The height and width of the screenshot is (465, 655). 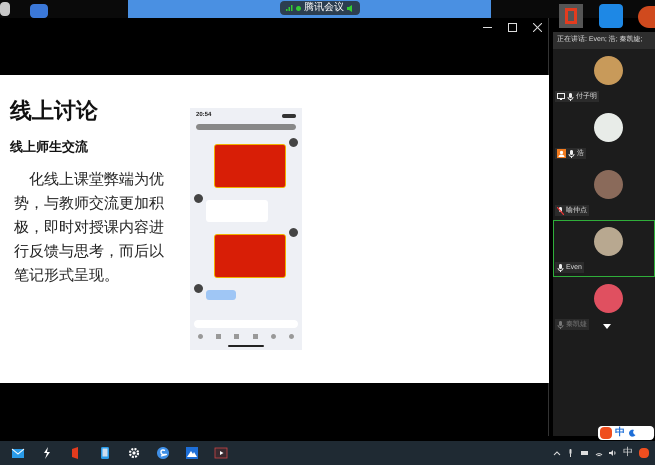 What do you see at coordinates (607, 326) in the screenshot?
I see `scroll-down-icon` at bounding box center [607, 326].